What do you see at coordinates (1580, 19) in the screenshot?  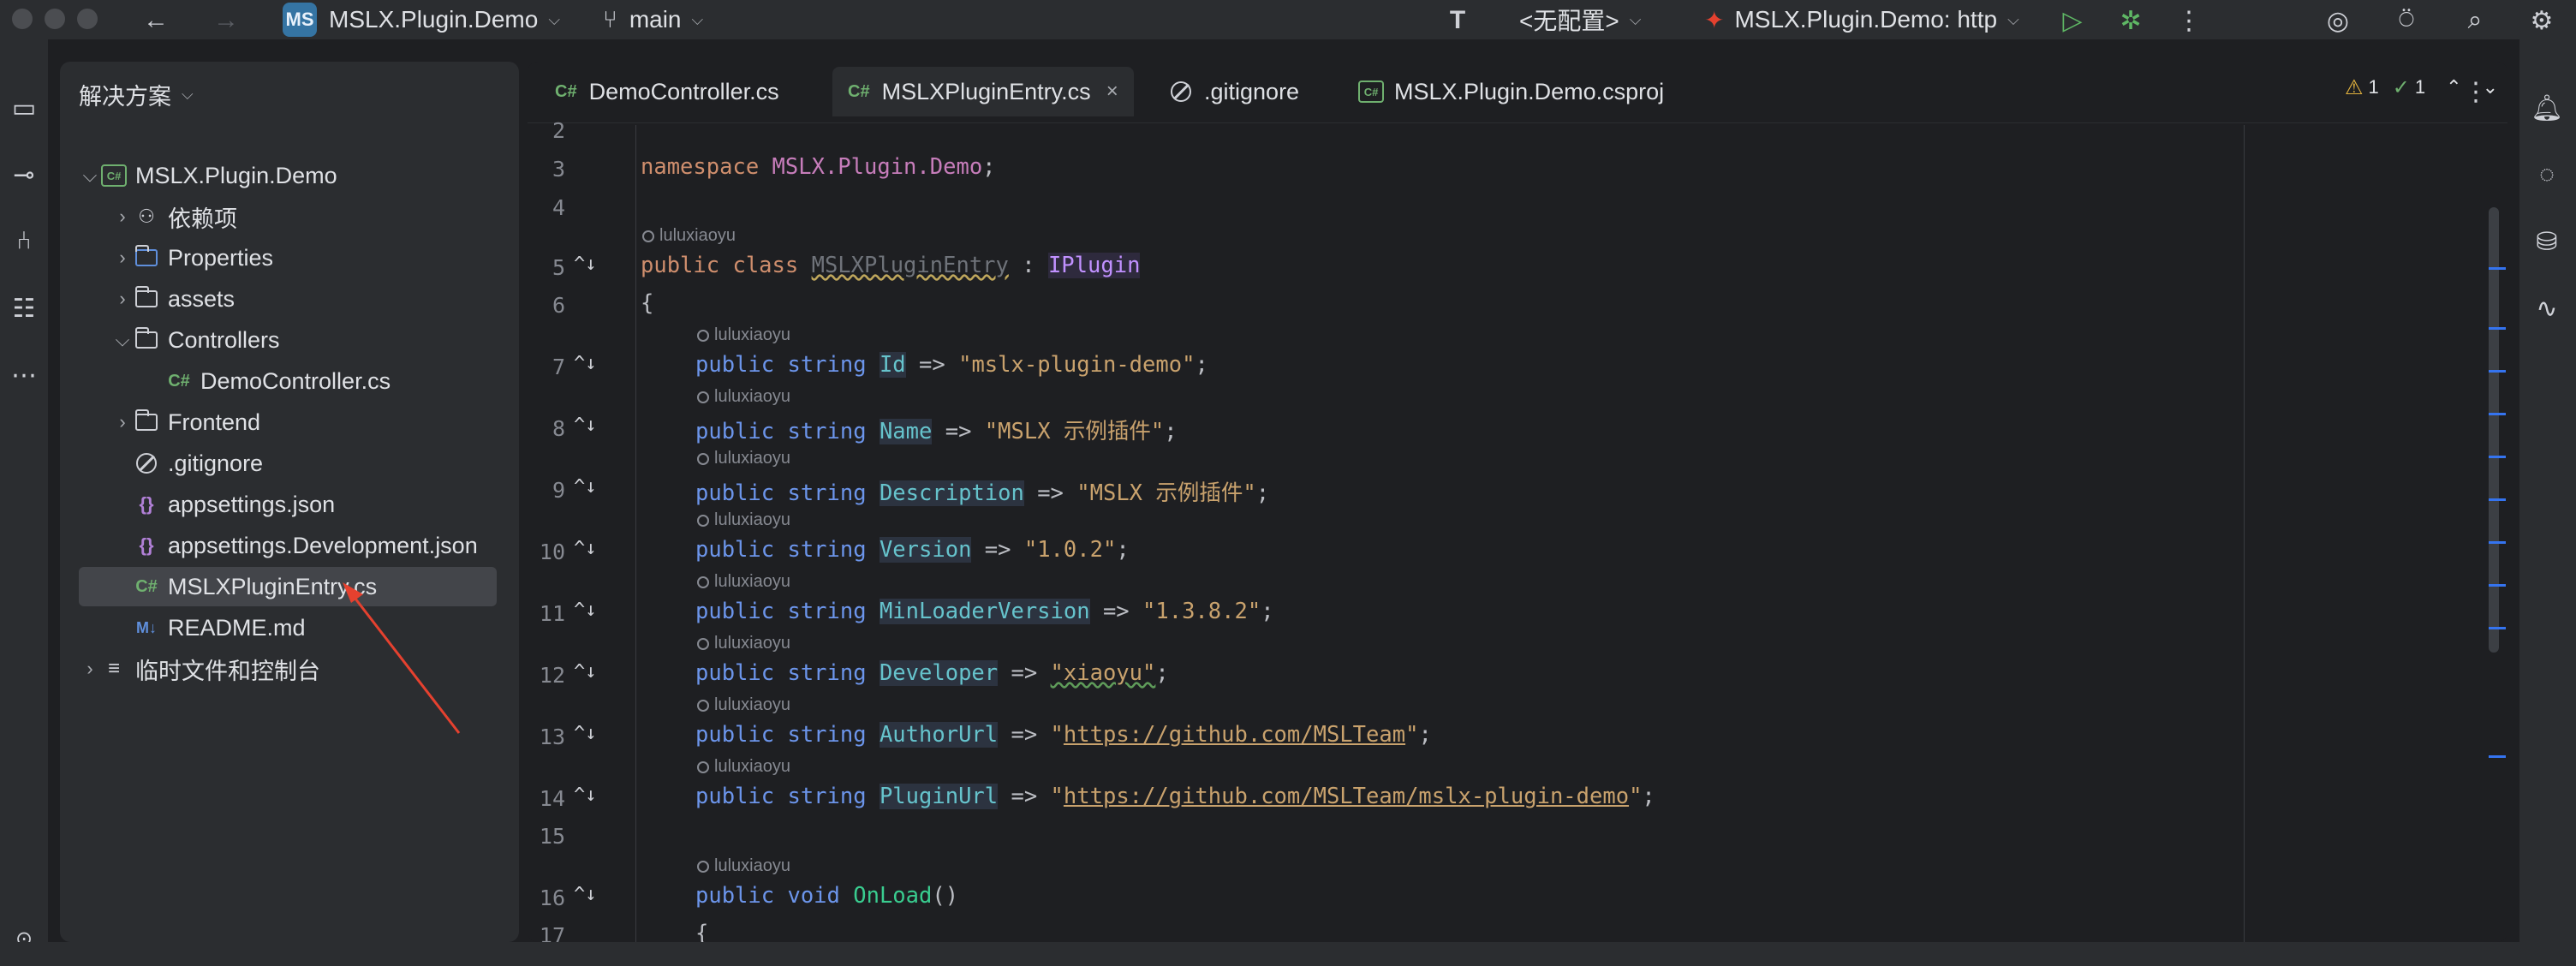 I see `config-selector: <无配置> ⌵` at bounding box center [1580, 19].